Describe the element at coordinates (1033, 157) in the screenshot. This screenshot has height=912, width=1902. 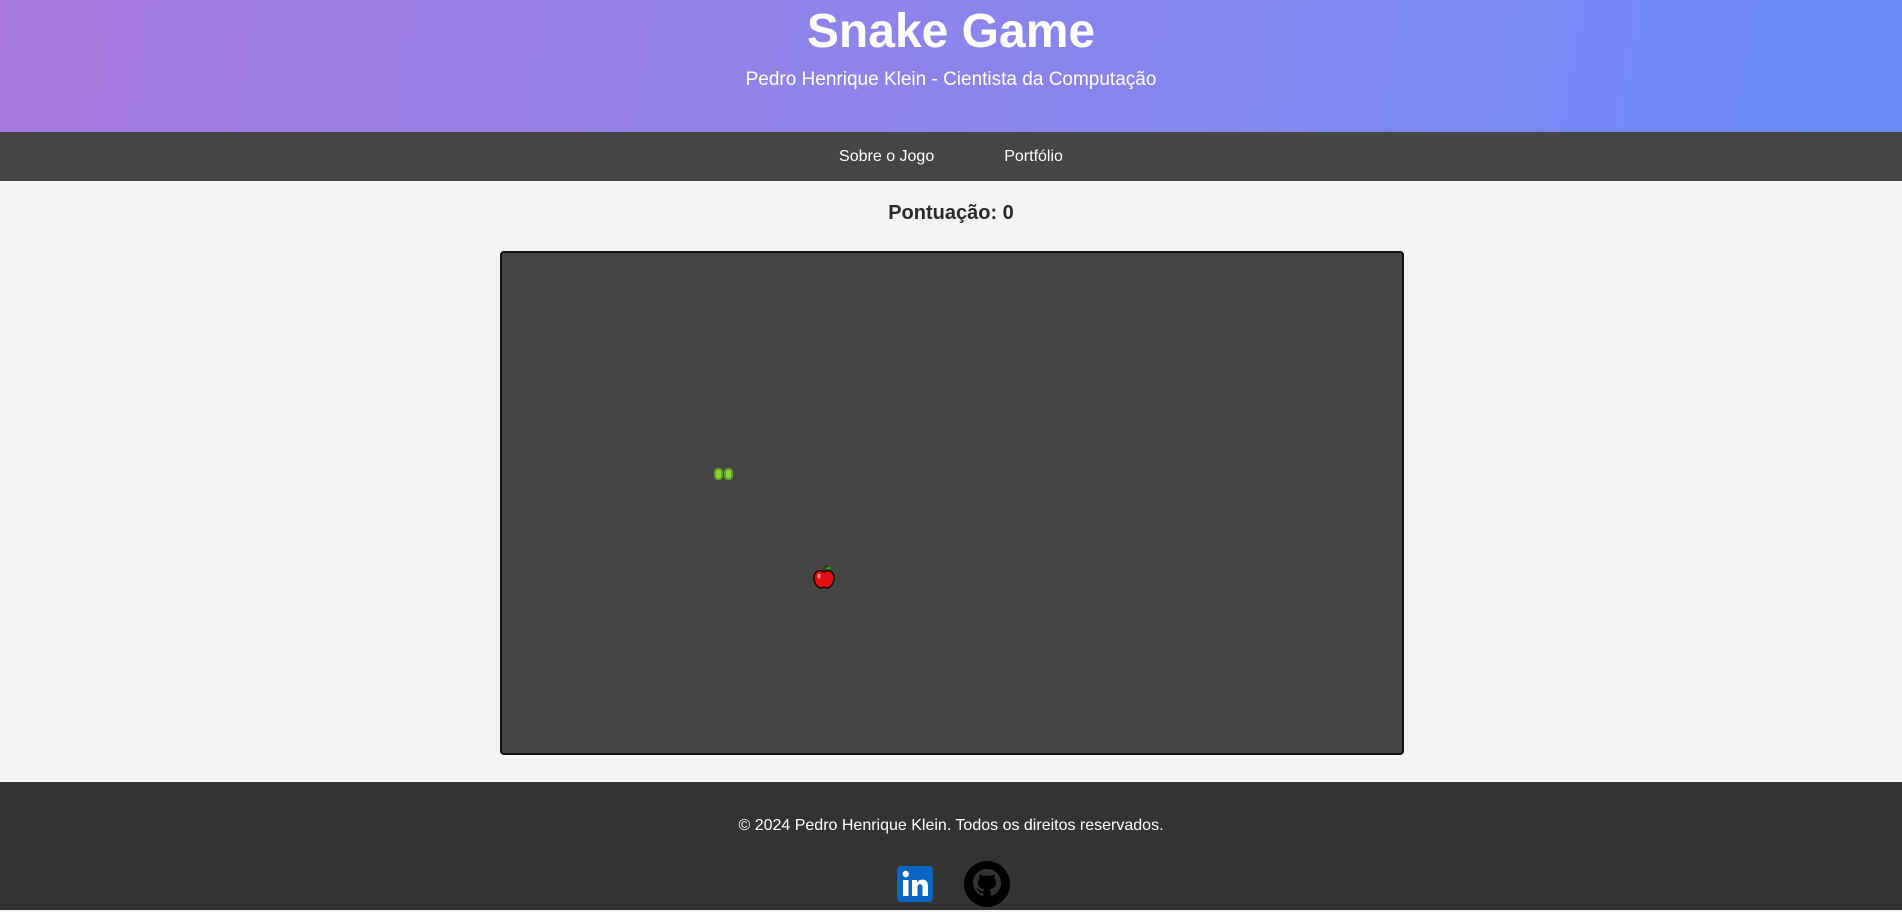
I see `nav-link-portfolio: Portfólio` at that location.